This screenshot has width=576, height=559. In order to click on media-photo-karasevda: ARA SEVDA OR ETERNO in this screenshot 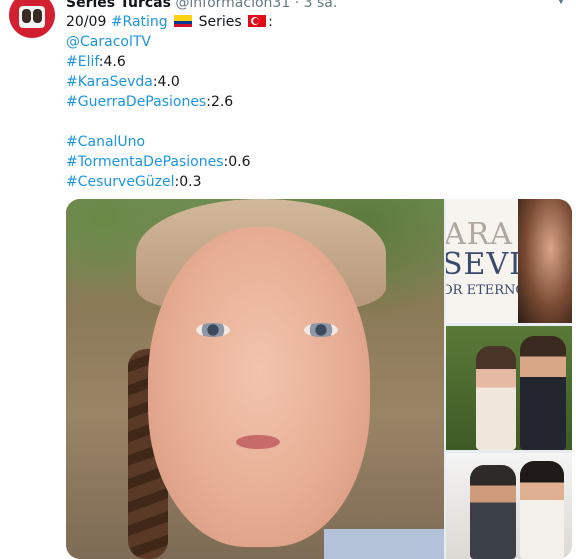, I will do `click(509, 261)`.